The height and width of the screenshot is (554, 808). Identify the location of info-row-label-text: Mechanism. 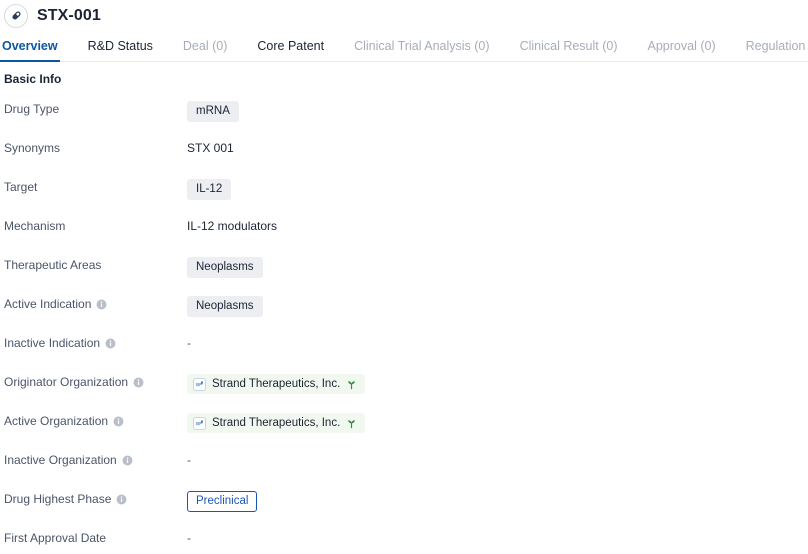
(35, 226).